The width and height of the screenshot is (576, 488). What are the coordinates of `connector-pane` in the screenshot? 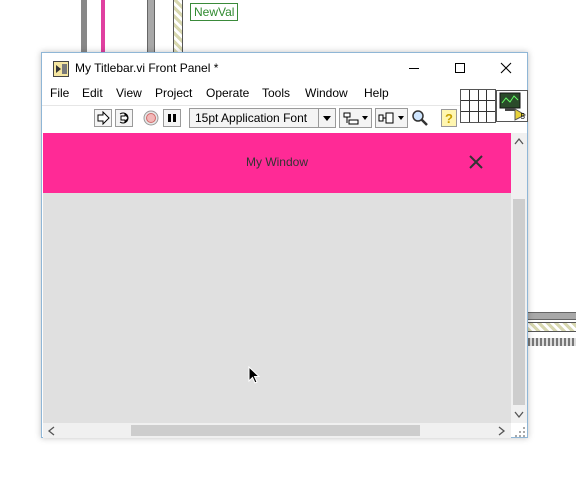 It's located at (478, 106).